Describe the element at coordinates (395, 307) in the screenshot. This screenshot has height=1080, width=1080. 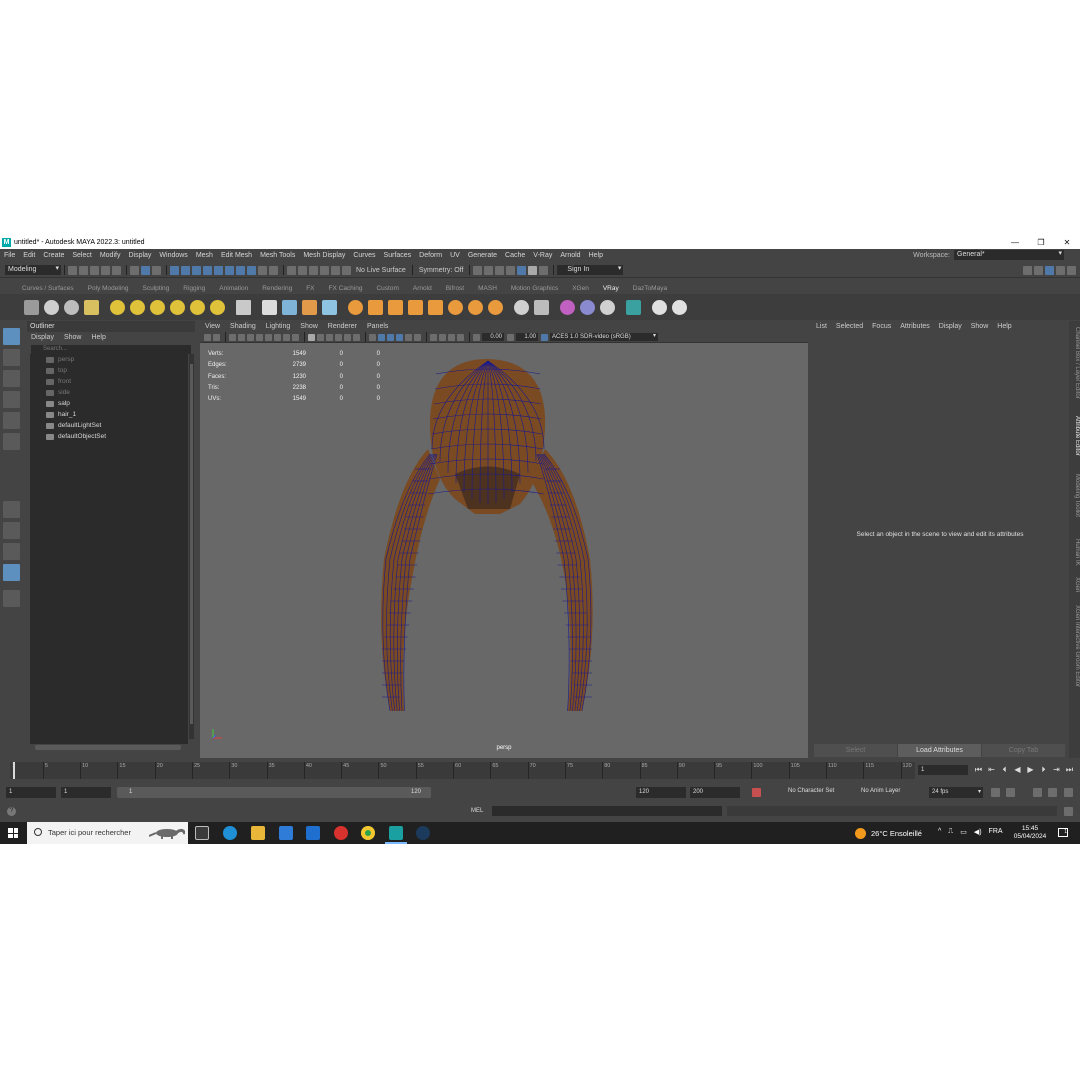
I see `vray-hair-material-icon` at that location.